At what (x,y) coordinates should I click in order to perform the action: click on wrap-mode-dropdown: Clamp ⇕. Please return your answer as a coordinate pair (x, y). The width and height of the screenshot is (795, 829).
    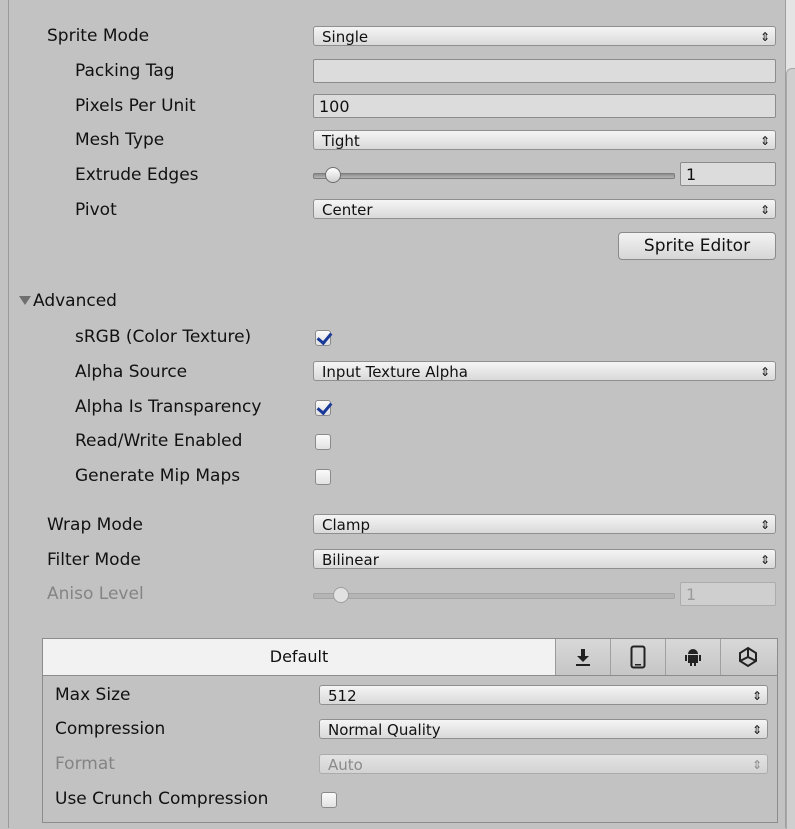
    Looking at the image, I should click on (544, 524).